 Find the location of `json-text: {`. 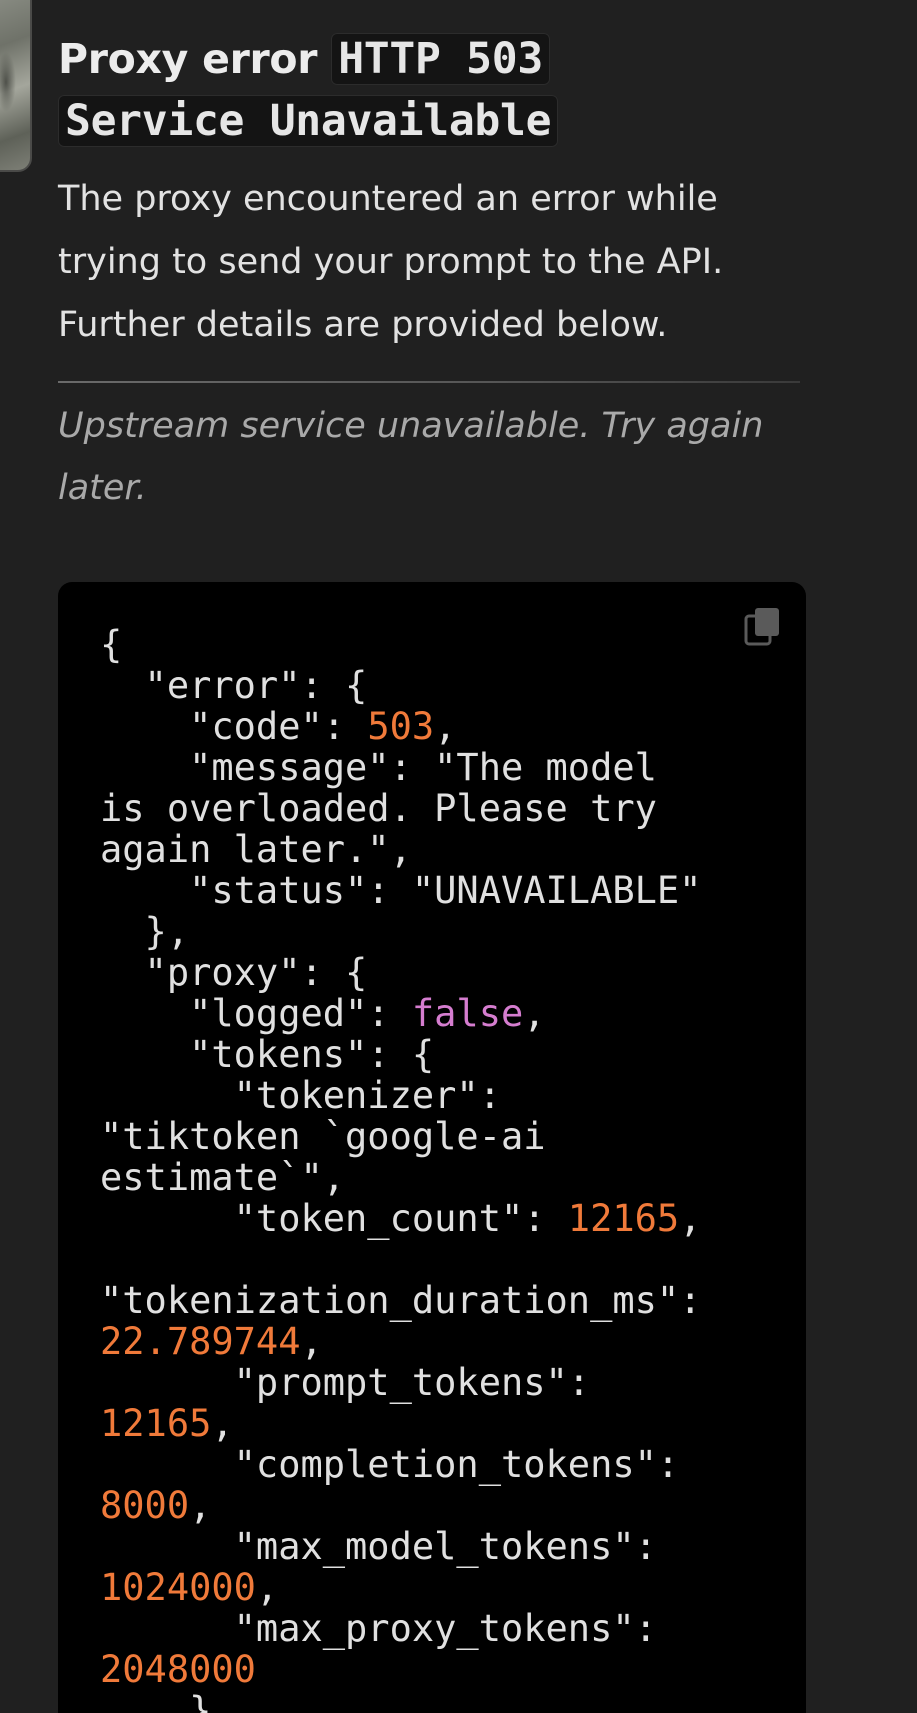

json-text: { is located at coordinates (111, 644).